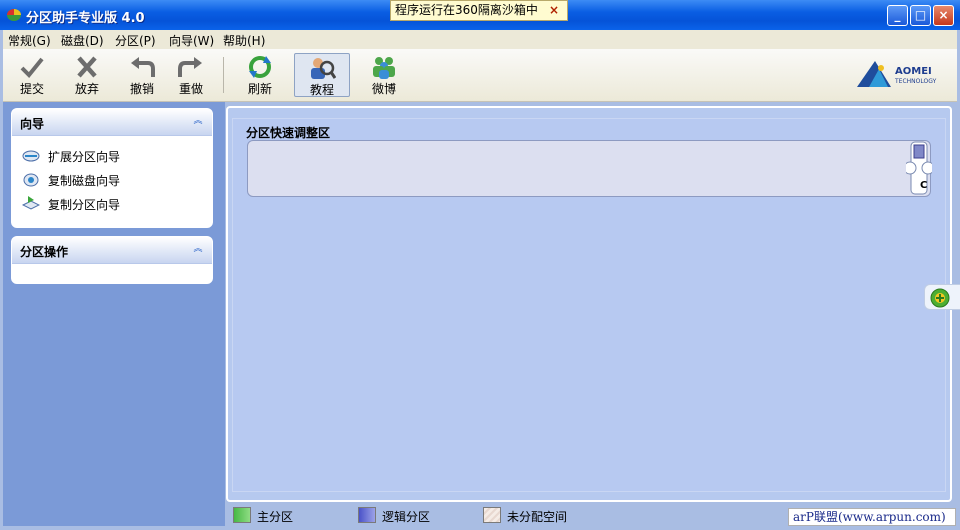 Image resolution: width=960 pixels, height=530 pixels. Describe the element at coordinates (492, 515) in the screenshot. I see `legend-unallocated-swatch` at that location.